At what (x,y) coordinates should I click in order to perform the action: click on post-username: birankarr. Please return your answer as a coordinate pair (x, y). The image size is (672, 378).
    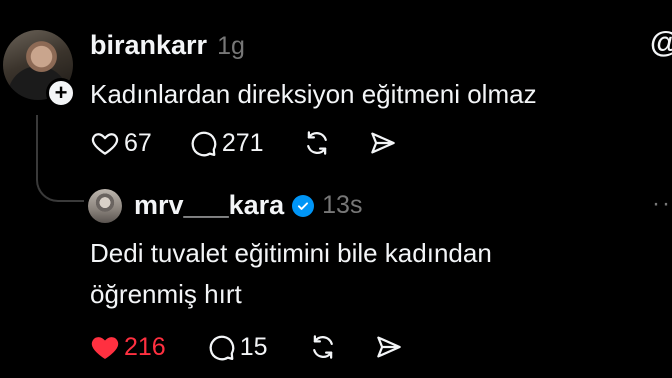
    Looking at the image, I should click on (148, 45).